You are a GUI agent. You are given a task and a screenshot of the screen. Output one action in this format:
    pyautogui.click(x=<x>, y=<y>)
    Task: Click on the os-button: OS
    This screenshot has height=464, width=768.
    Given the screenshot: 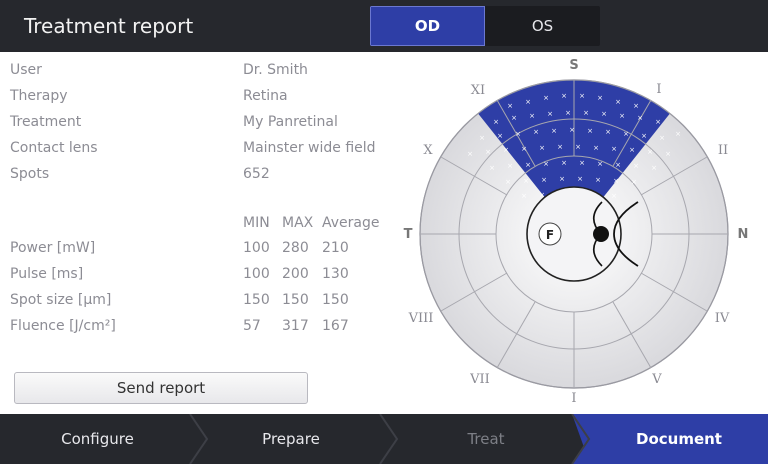 What is the action you would take?
    pyautogui.click(x=542, y=26)
    